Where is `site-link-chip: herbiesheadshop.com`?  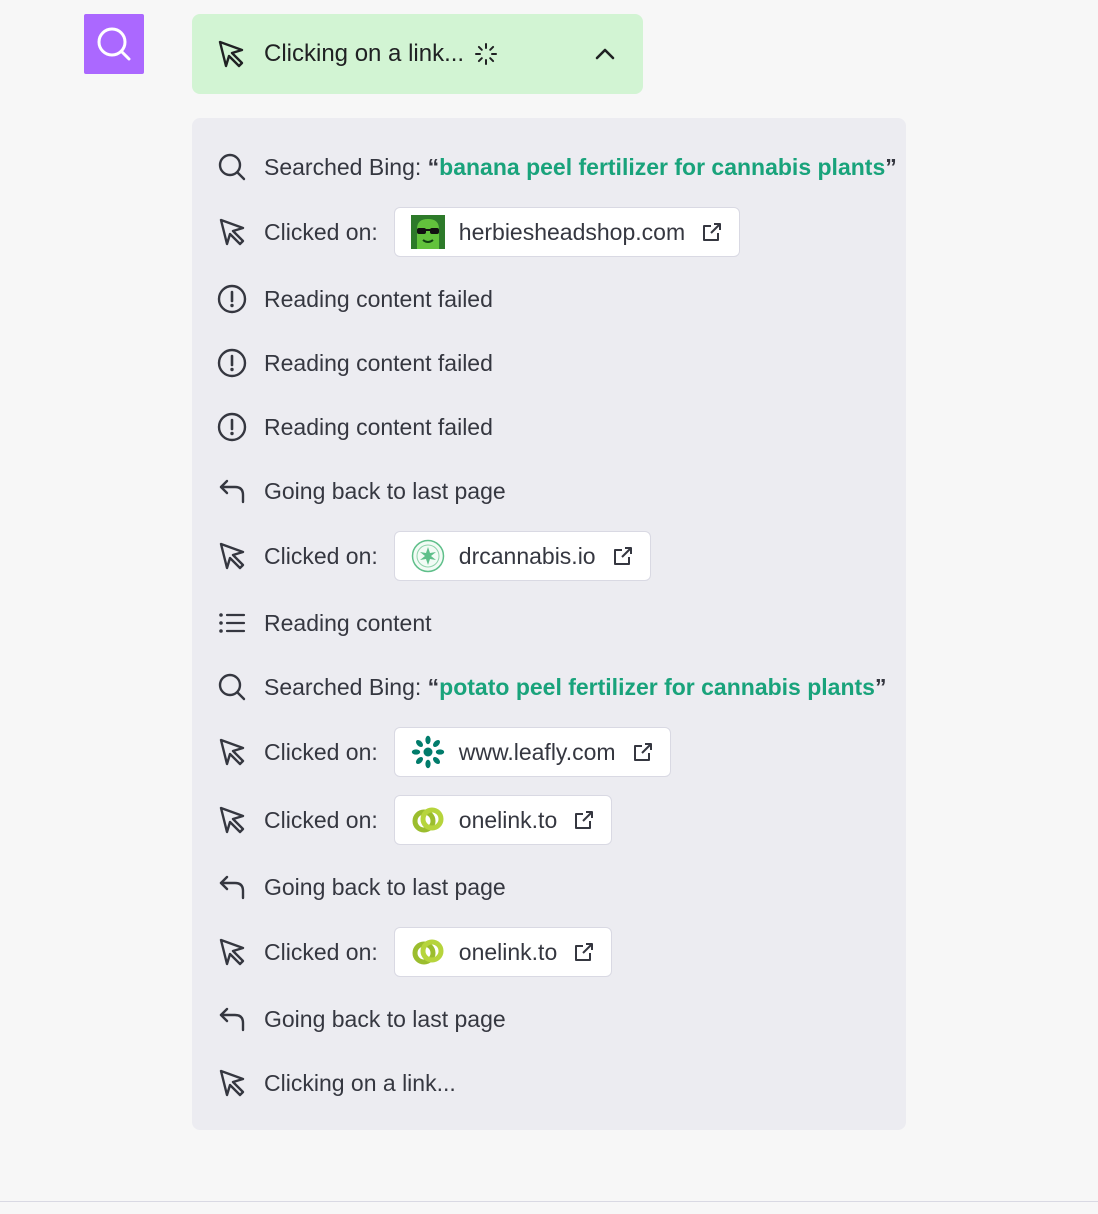 site-link-chip: herbiesheadshop.com is located at coordinates (567, 232).